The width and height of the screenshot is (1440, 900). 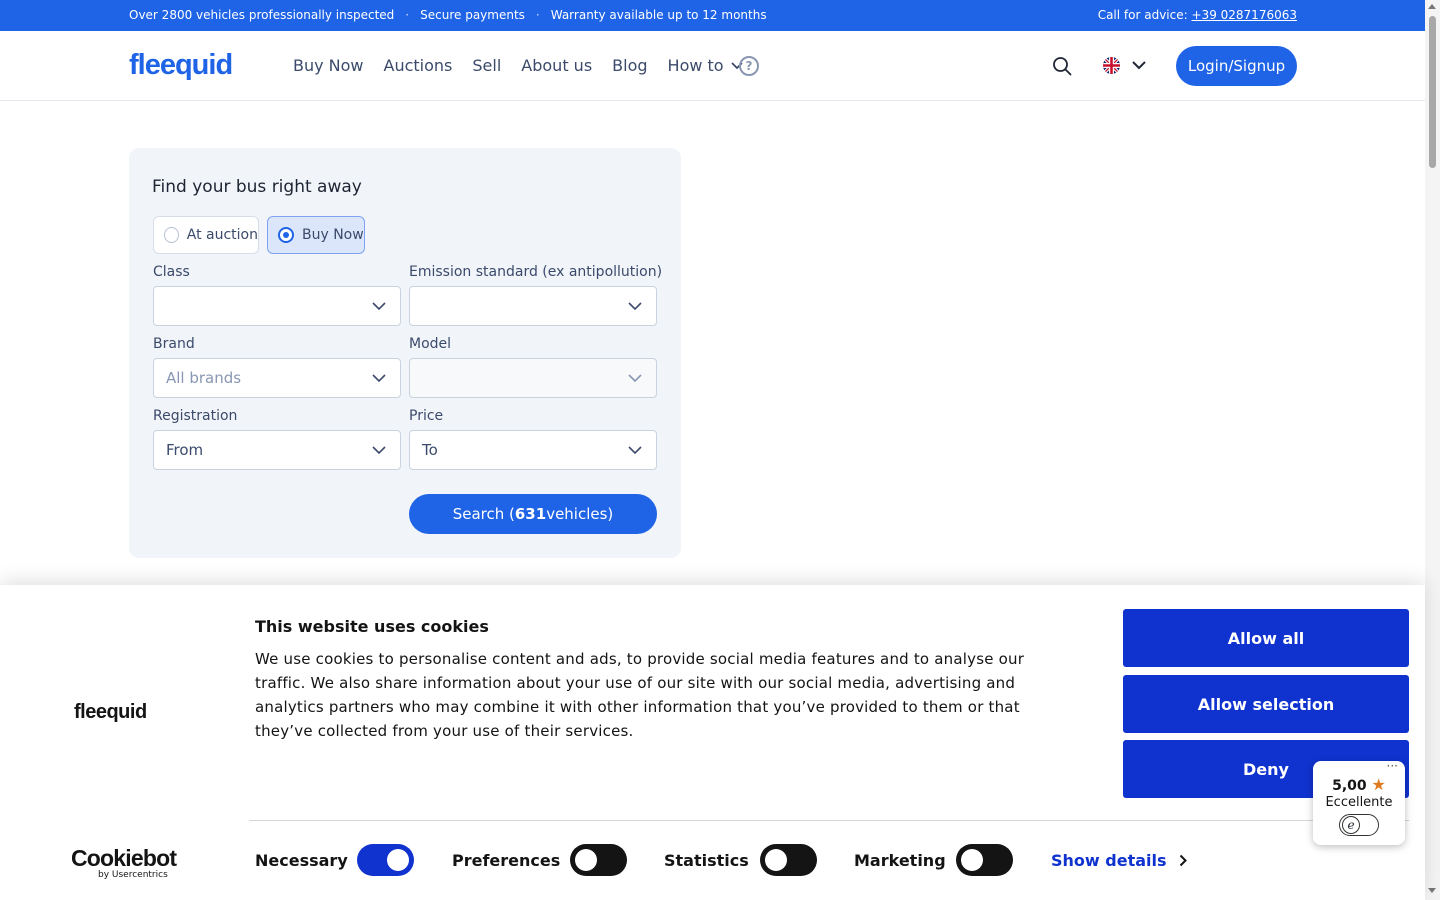 What do you see at coordinates (1139, 65) in the screenshot?
I see `language-chevron-down-icon` at bounding box center [1139, 65].